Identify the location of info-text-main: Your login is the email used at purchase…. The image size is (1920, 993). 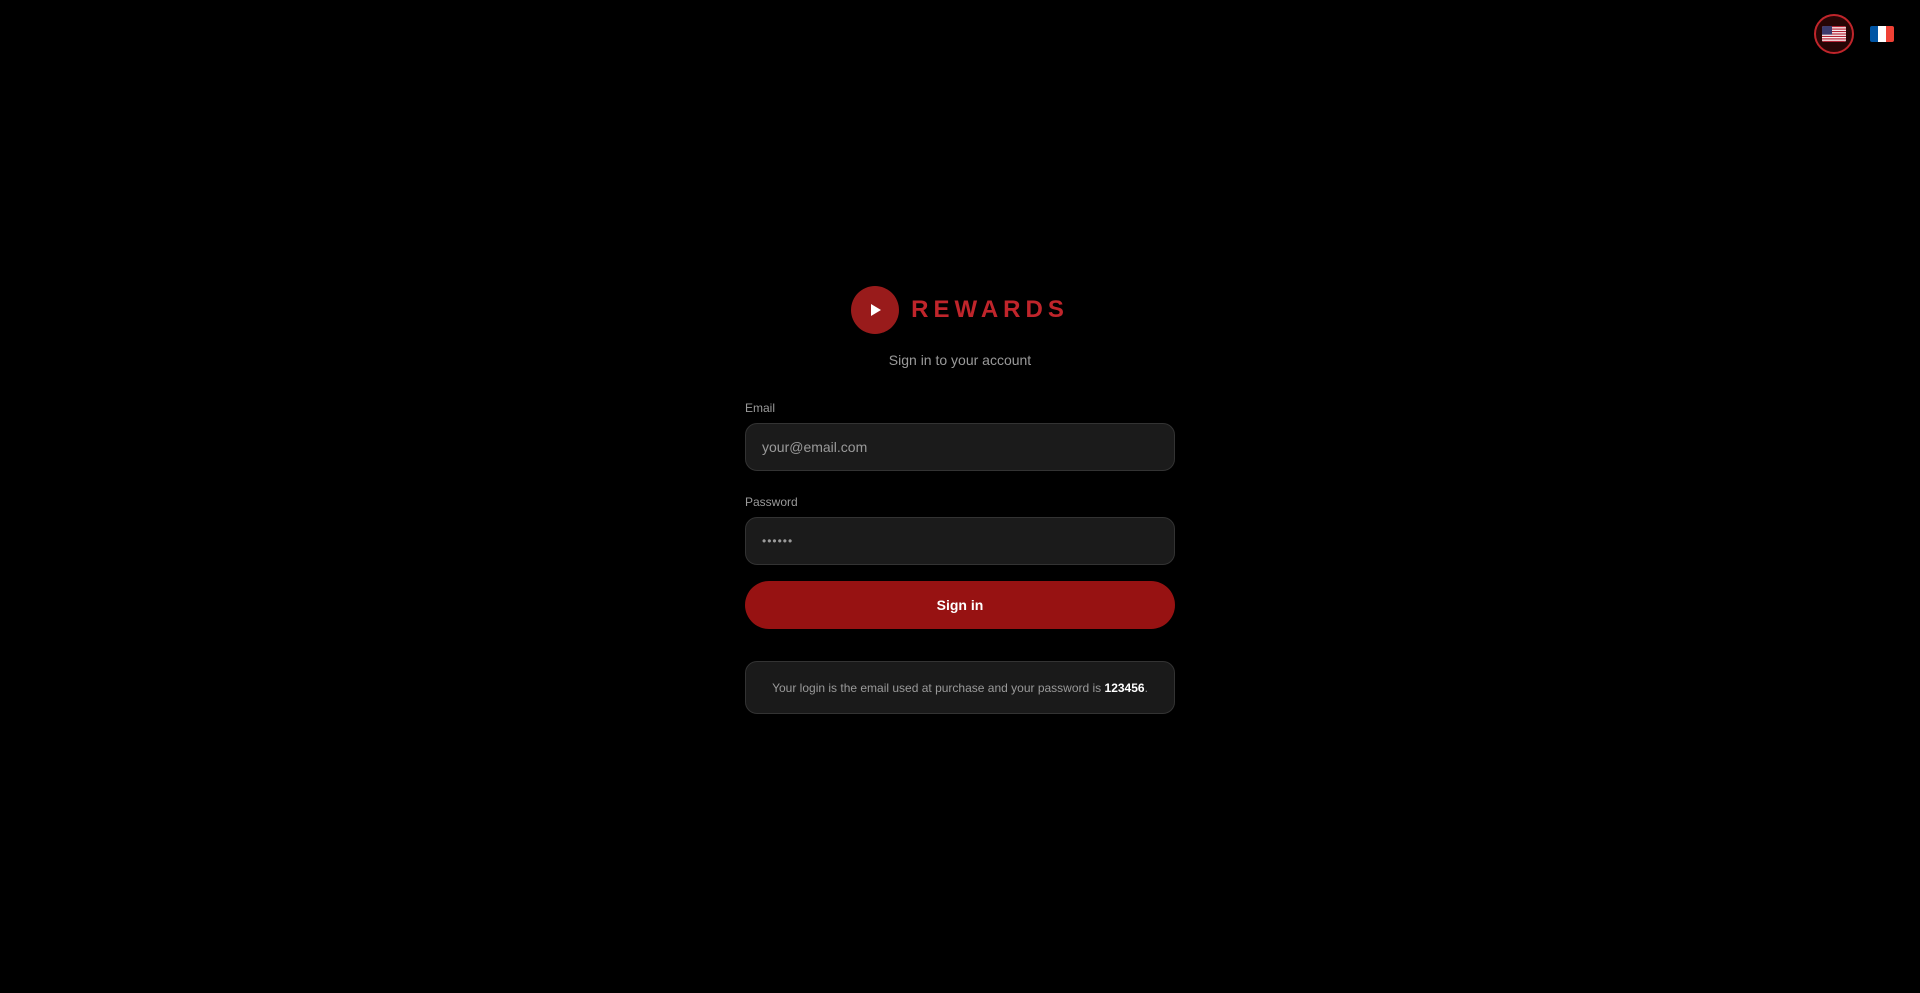
(938, 687).